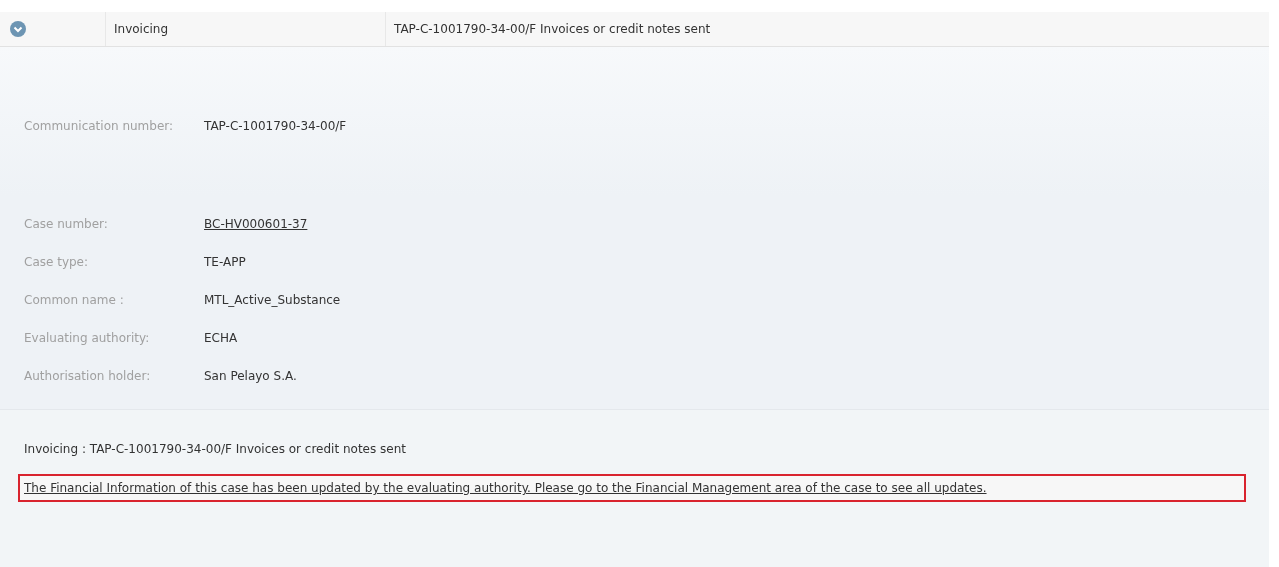  I want to click on field-label: Case type:, so click(57, 262).